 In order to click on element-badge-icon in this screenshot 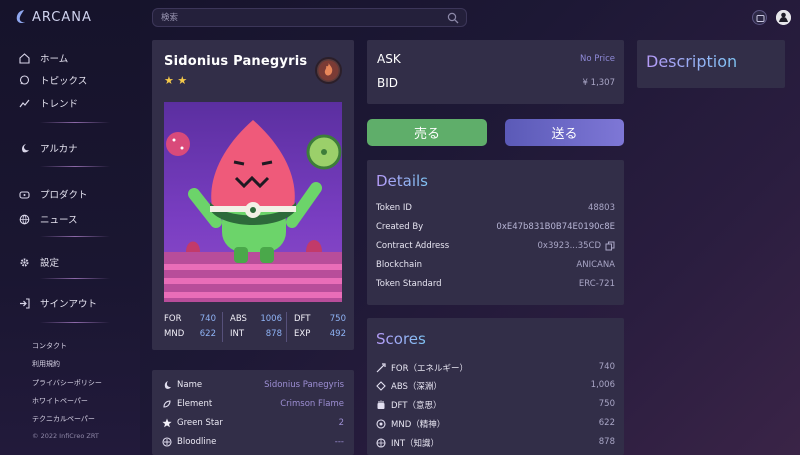, I will do `click(328, 70)`.